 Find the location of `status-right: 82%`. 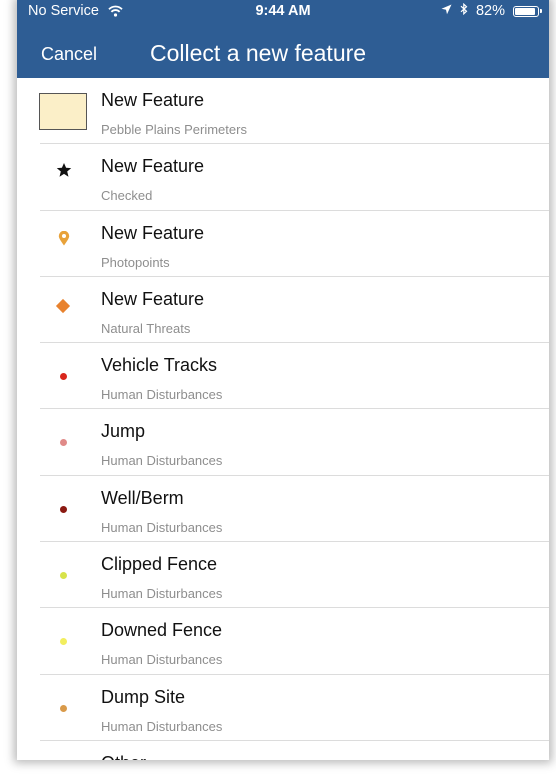

status-right: 82% is located at coordinates (491, 11).